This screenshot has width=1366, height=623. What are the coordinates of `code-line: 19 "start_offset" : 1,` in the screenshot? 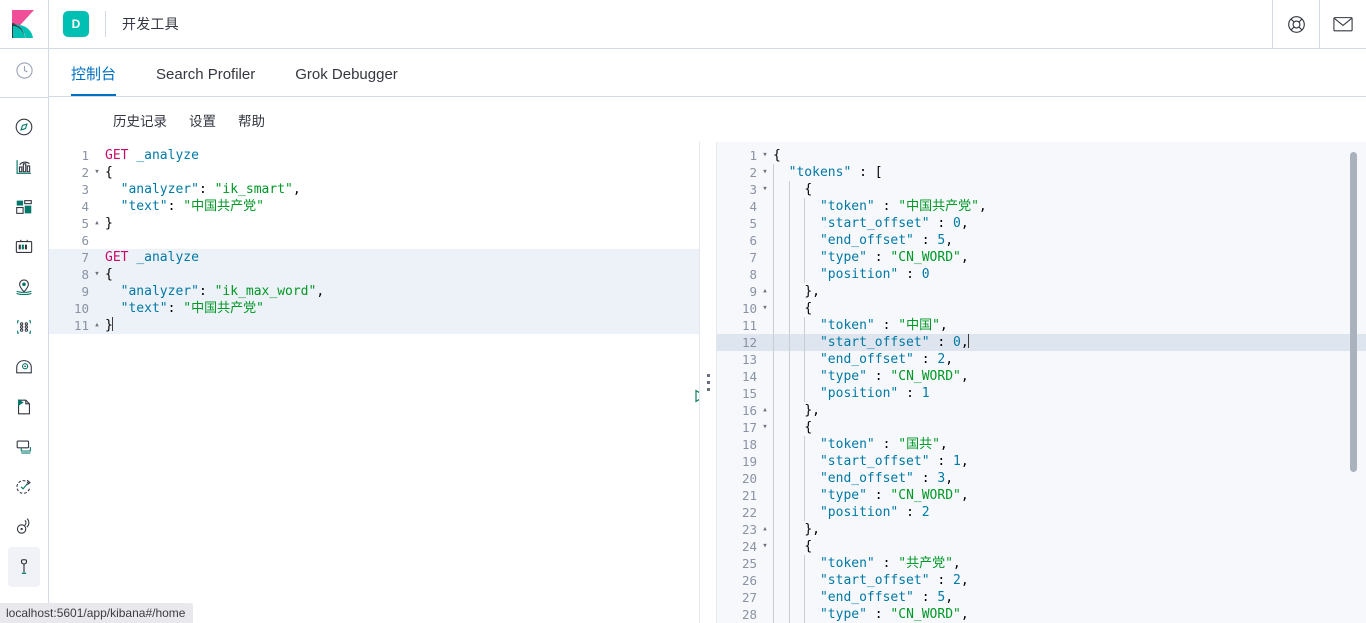 It's located at (1041, 461).